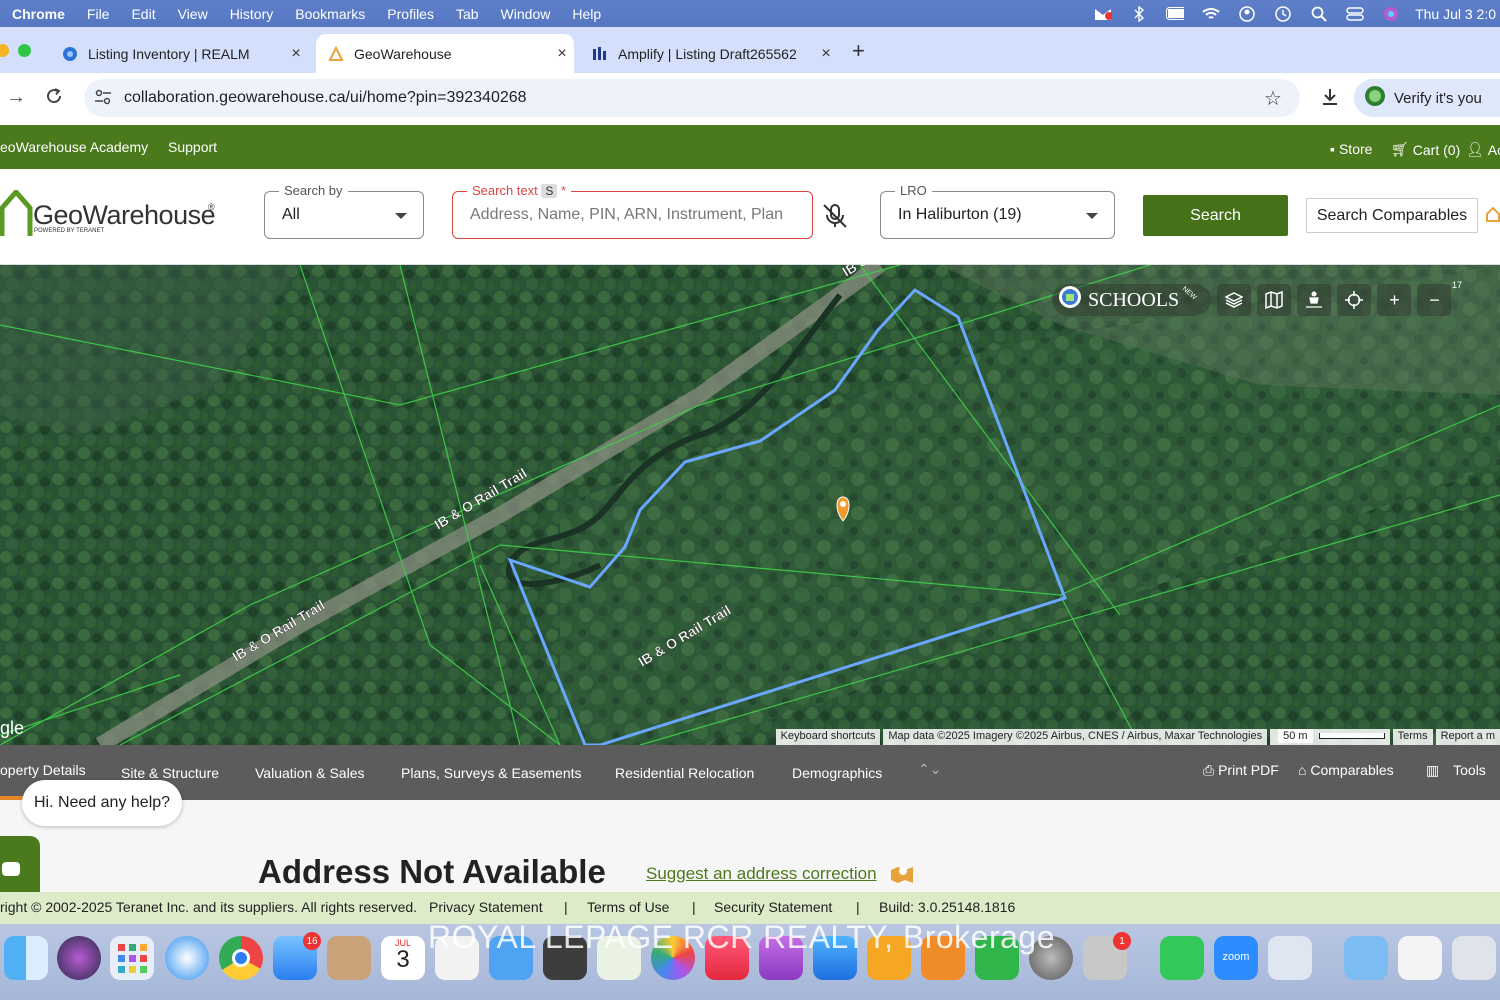  Describe the element at coordinates (1330, 99) in the screenshot. I see `downloads-icon` at that location.